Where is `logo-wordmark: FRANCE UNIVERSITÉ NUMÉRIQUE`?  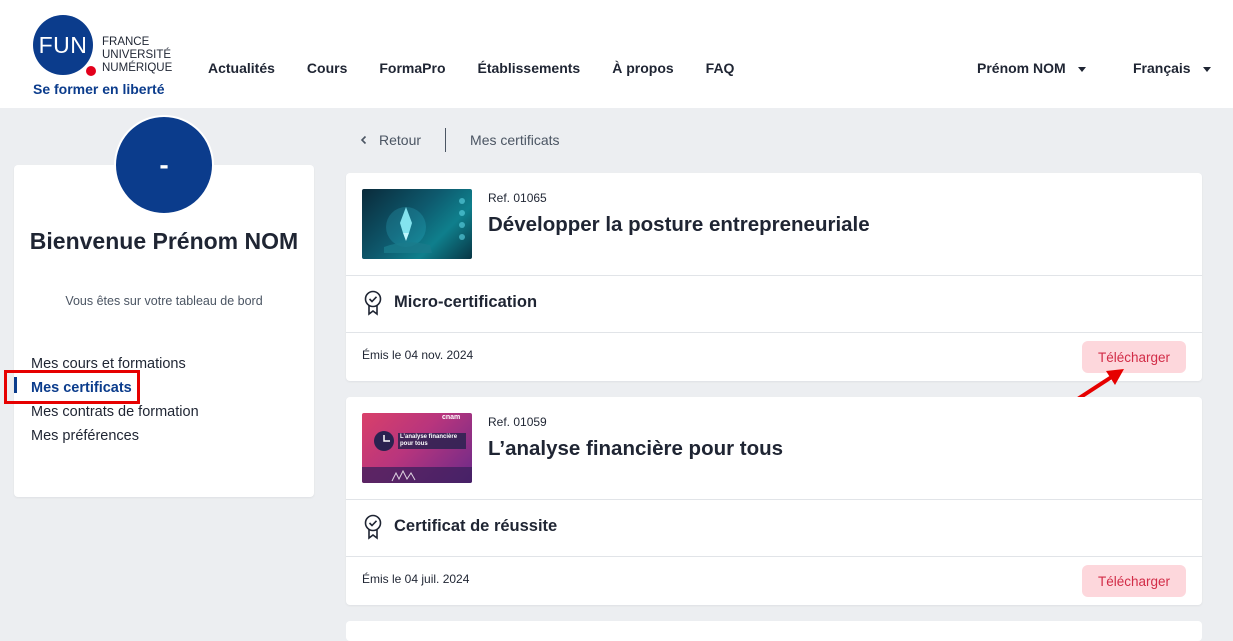 logo-wordmark: FRANCE UNIVERSITÉ NUMÉRIQUE is located at coordinates (137, 55).